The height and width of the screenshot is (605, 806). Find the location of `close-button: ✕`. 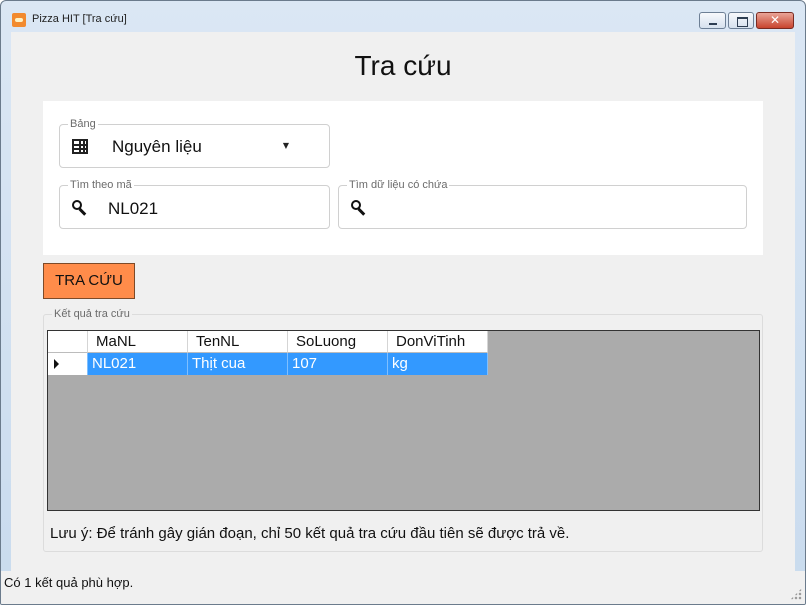

close-button: ✕ is located at coordinates (775, 20).